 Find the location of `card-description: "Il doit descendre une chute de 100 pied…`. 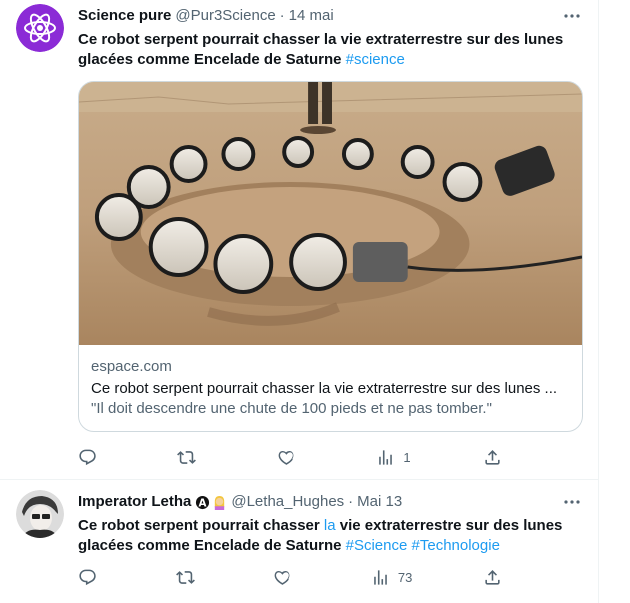

card-description: "Il doit descendre une chute de 100 pied… is located at coordinates (291, 408).